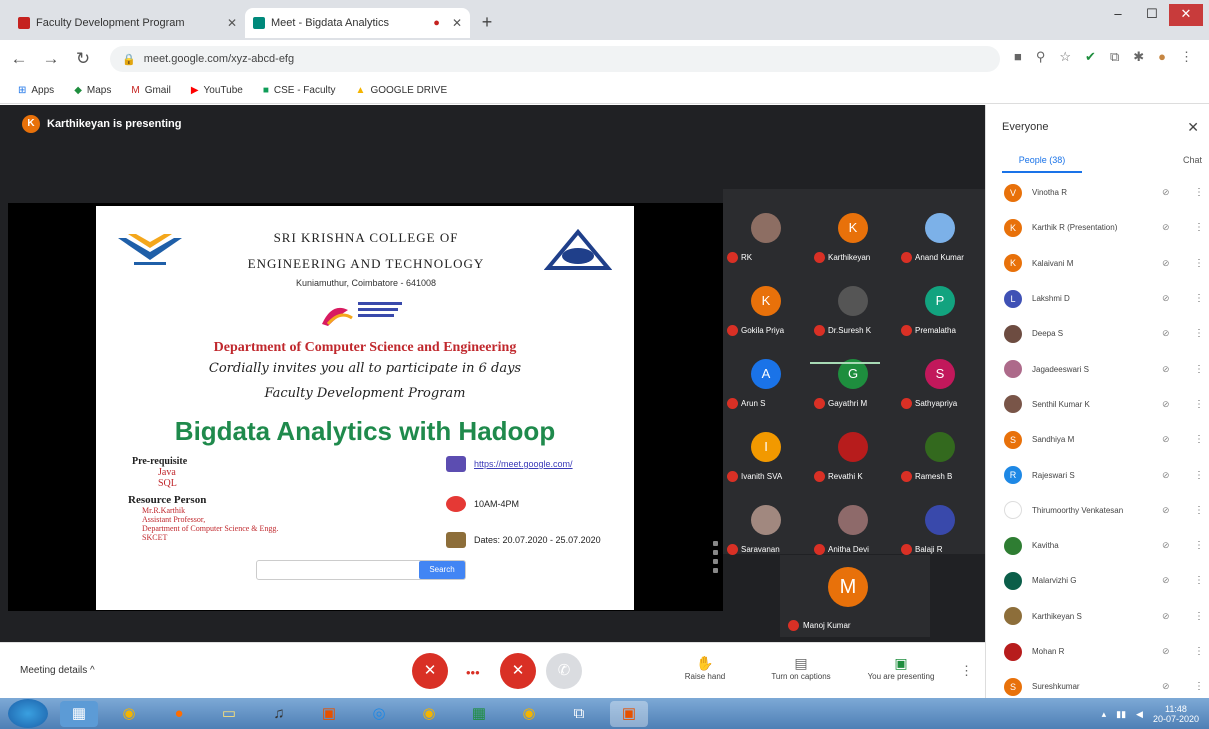 This screenshot has height=729, width=1209. What do you see at coordinates (19, 59) in the screenshot?
I see `back-arrow-icon: ←` at bounding box center [19, 59].